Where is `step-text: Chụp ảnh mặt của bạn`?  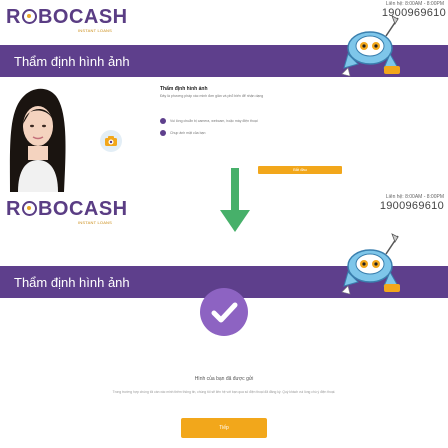
step-text: Chụp ảnh mặt của bạn is located at coordinates (188, 133).